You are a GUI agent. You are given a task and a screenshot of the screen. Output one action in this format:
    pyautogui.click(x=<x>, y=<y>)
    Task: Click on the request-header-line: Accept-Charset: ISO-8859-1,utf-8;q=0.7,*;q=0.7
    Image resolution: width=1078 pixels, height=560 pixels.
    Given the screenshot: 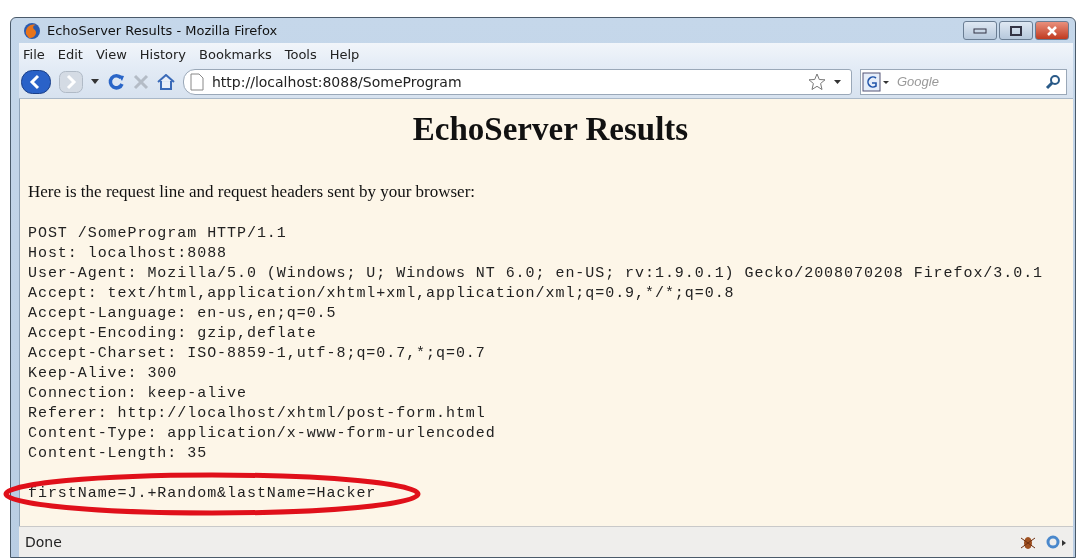 What is the action you would take?
    pyautogui.click(x=257, y=354)
    